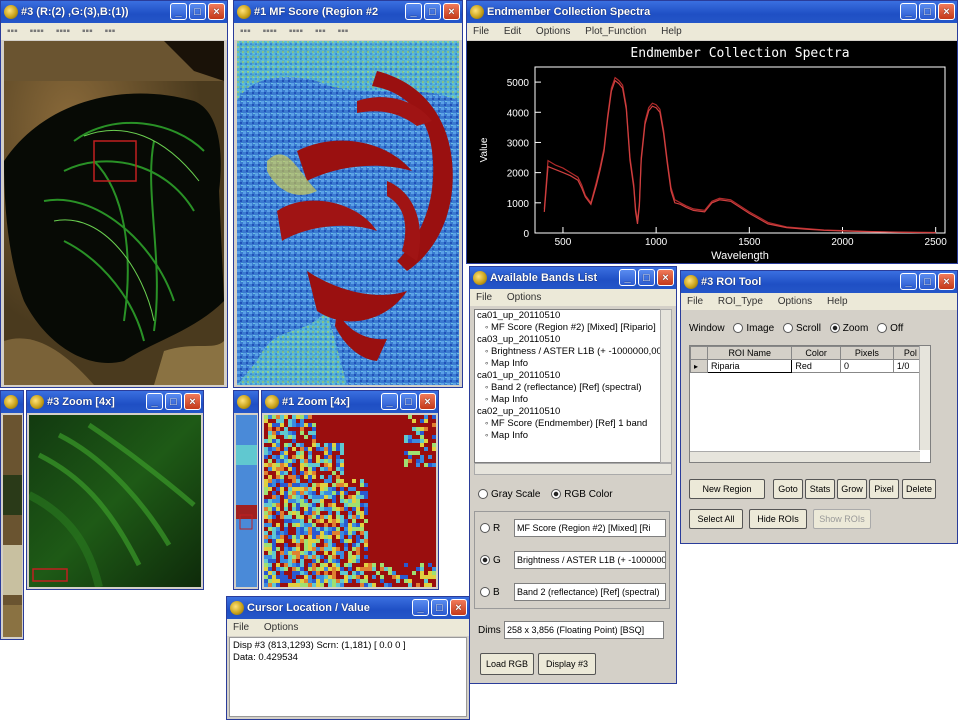  Describe the element at coordinates (348, 213) in the screenshot. I see `mf-score-canvas` at that location.